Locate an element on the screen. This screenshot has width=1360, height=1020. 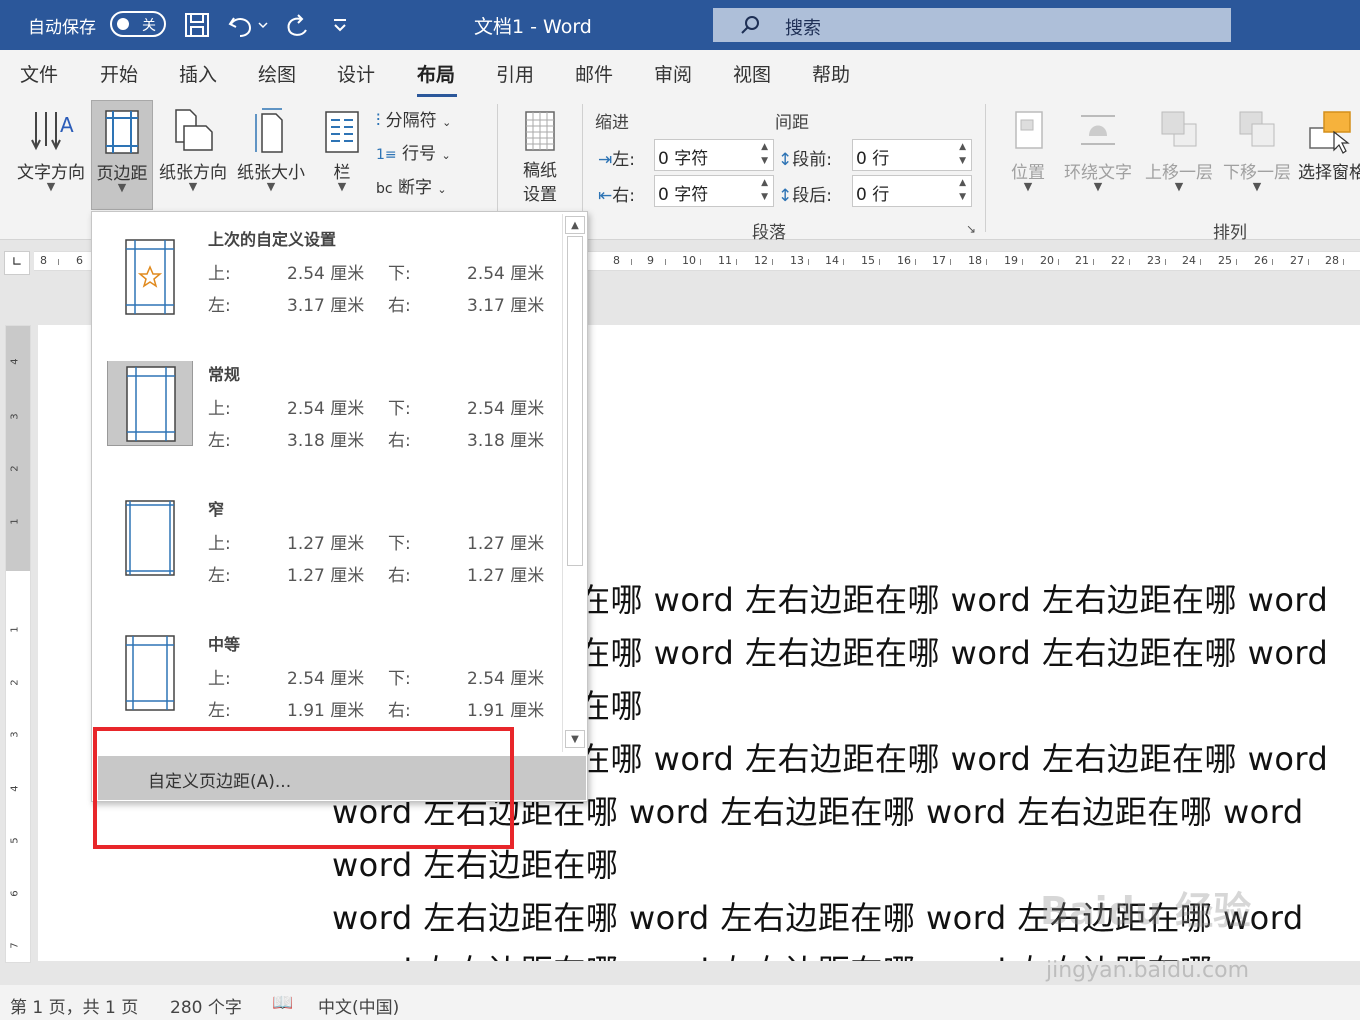
ruler-number: 11 is located at coordinates (725, 260).